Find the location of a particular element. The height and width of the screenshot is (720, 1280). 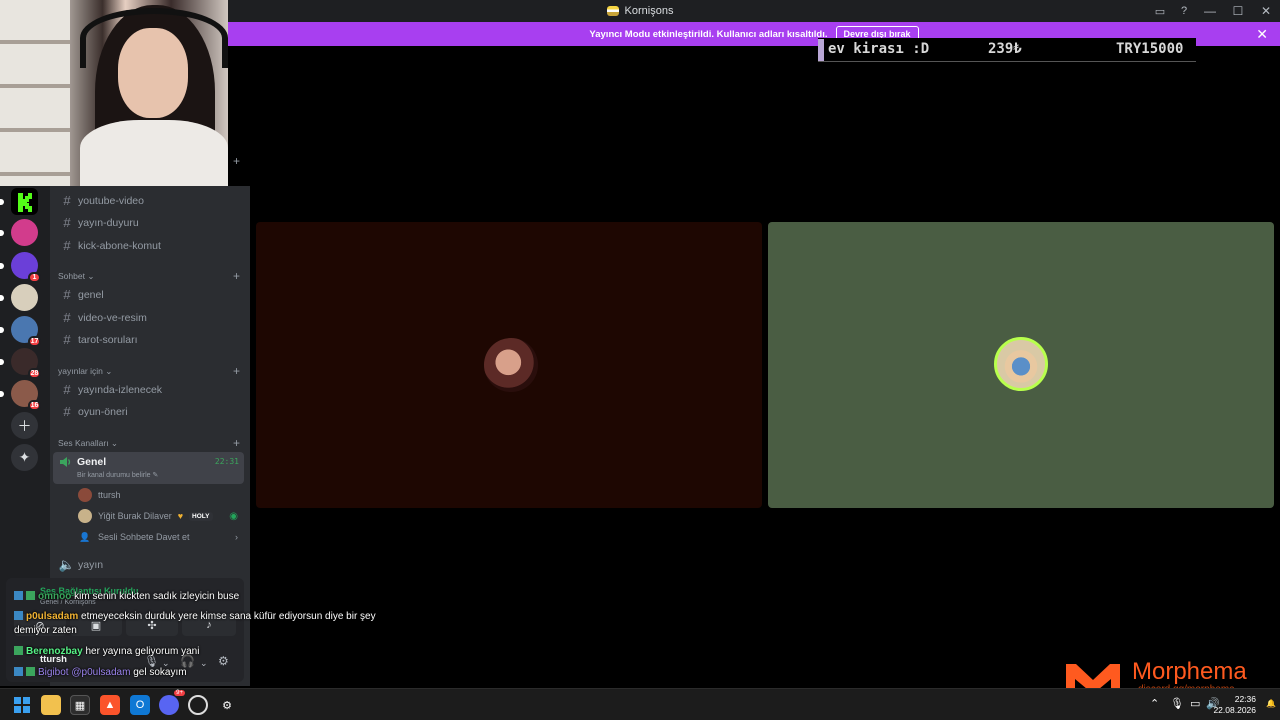

chevron-right-icon: › is located at coordinates (236, 537).